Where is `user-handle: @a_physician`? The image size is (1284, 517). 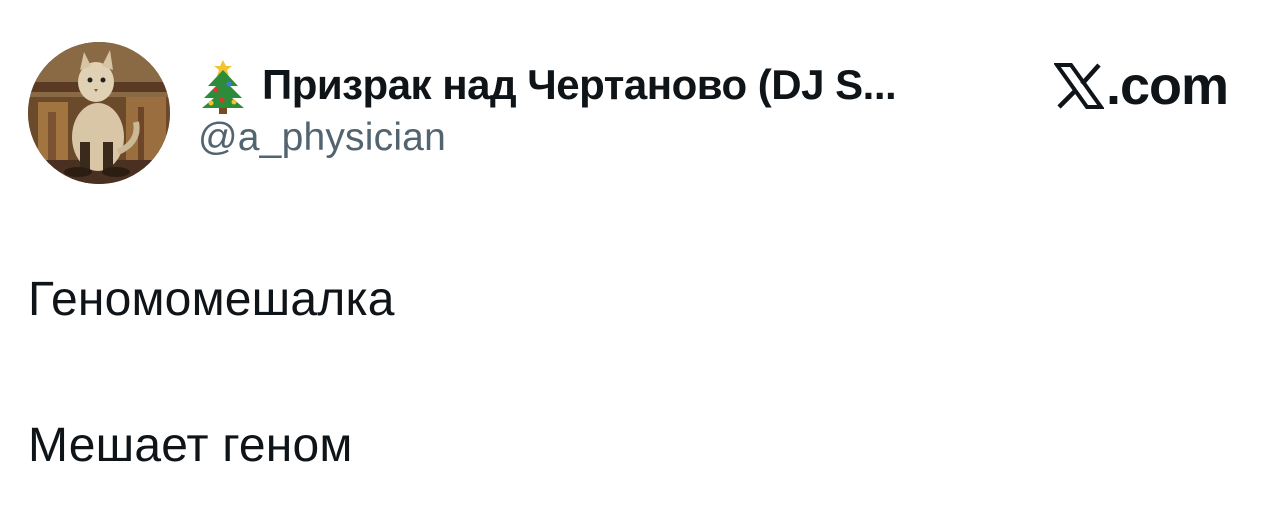
user-handle: @a_physician is located at coordinates (547, 138).